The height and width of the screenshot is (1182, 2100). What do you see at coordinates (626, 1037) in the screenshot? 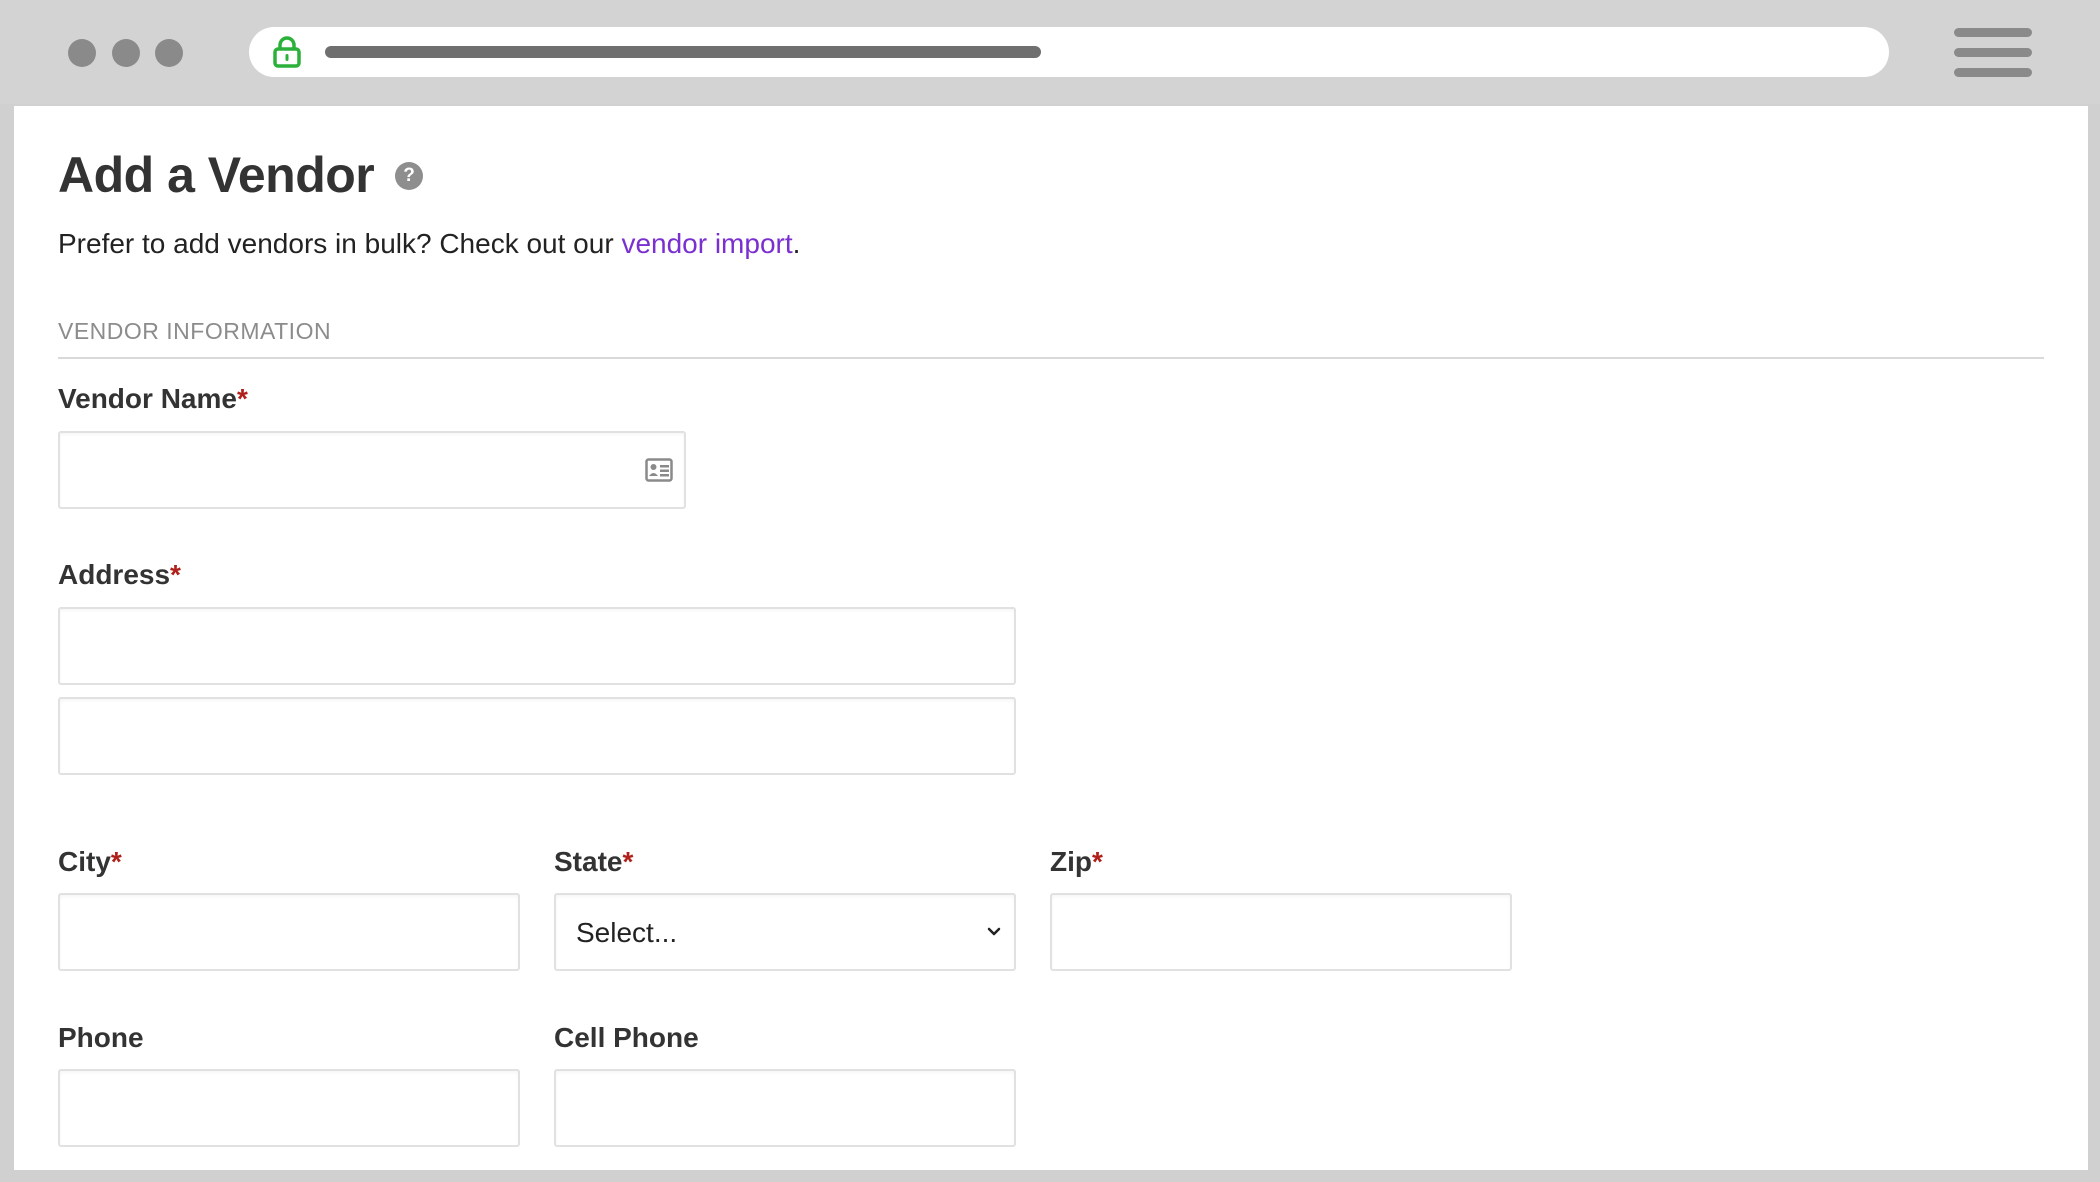
I see `cell-phone-label: Cell Phone` at bounding box center [626, 1037].